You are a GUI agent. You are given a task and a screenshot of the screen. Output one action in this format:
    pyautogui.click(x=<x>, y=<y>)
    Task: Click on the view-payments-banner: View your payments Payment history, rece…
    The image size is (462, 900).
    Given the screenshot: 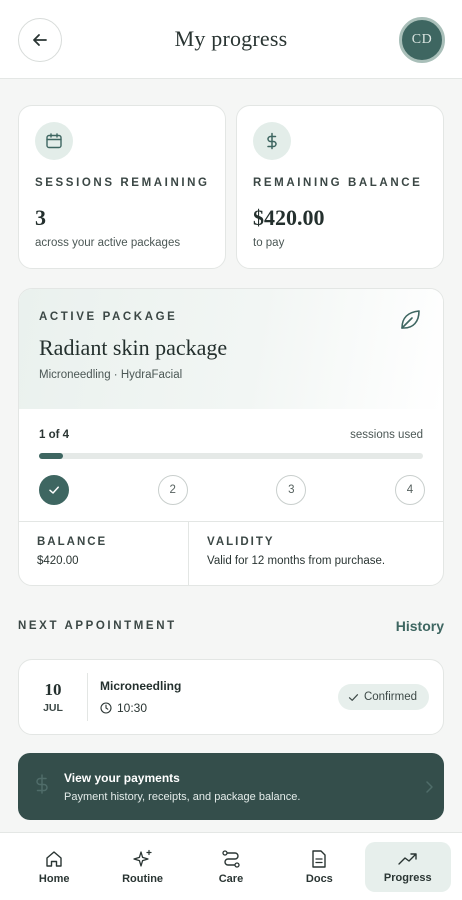 What is the action you would take?
    pyautogui.click(x=231, y=786)
    